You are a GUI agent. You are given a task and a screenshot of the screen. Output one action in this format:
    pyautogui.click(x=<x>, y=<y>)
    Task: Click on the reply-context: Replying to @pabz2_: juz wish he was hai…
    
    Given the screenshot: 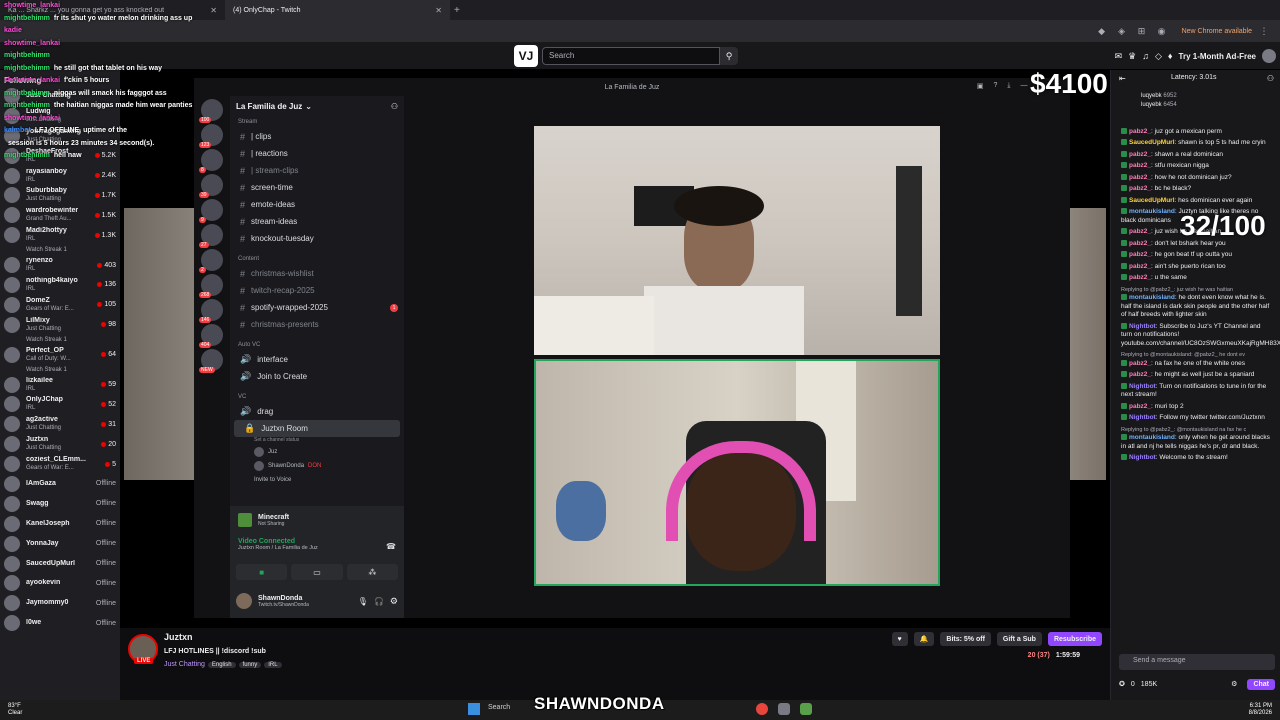 What is the action you would take?
    pyautogui.click(x=1197, y=290)
    